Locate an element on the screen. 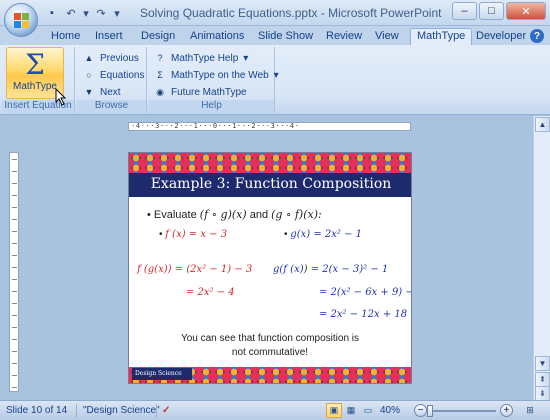 The image size is (550, 420). previous-slide-icon: ⇞ is located at coordinates (542, 379).